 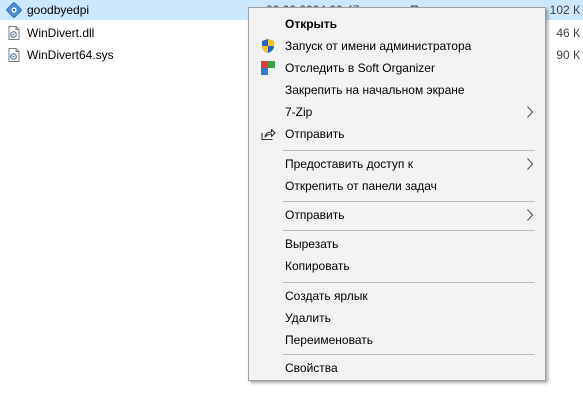 I want to click on share-icon, so click(x=268, y=134).